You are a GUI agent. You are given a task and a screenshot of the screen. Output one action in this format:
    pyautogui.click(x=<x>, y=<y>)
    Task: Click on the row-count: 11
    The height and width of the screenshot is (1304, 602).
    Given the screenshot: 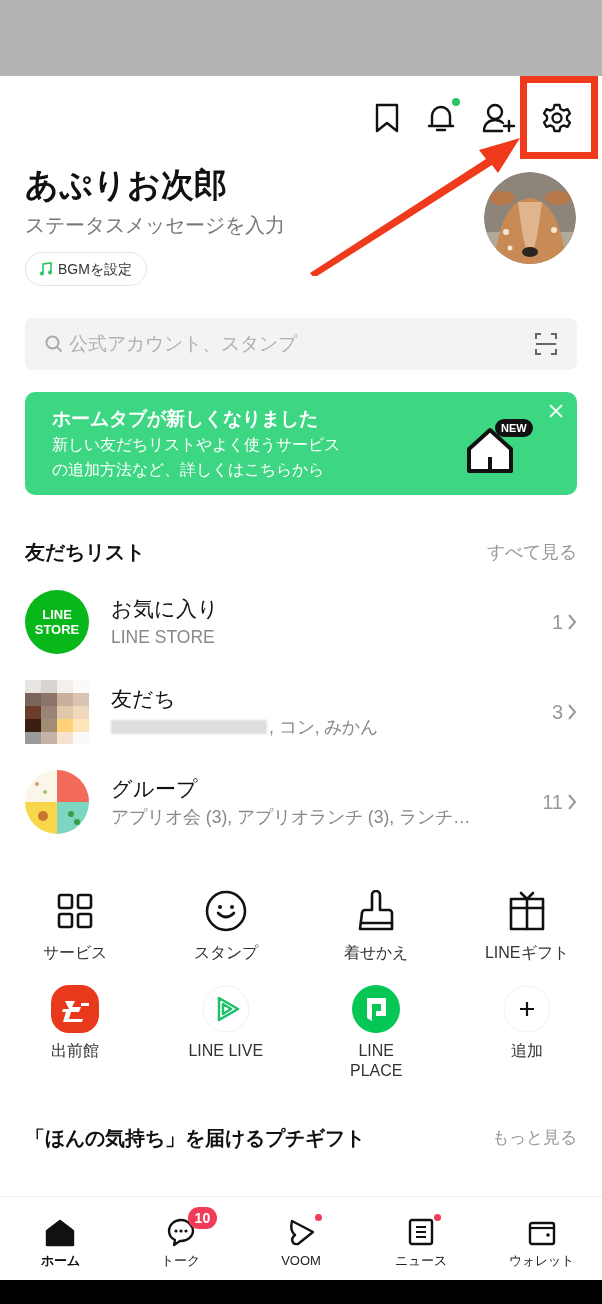 What is the action you would take?
    pyautogui.click(x=552, y=802)
    